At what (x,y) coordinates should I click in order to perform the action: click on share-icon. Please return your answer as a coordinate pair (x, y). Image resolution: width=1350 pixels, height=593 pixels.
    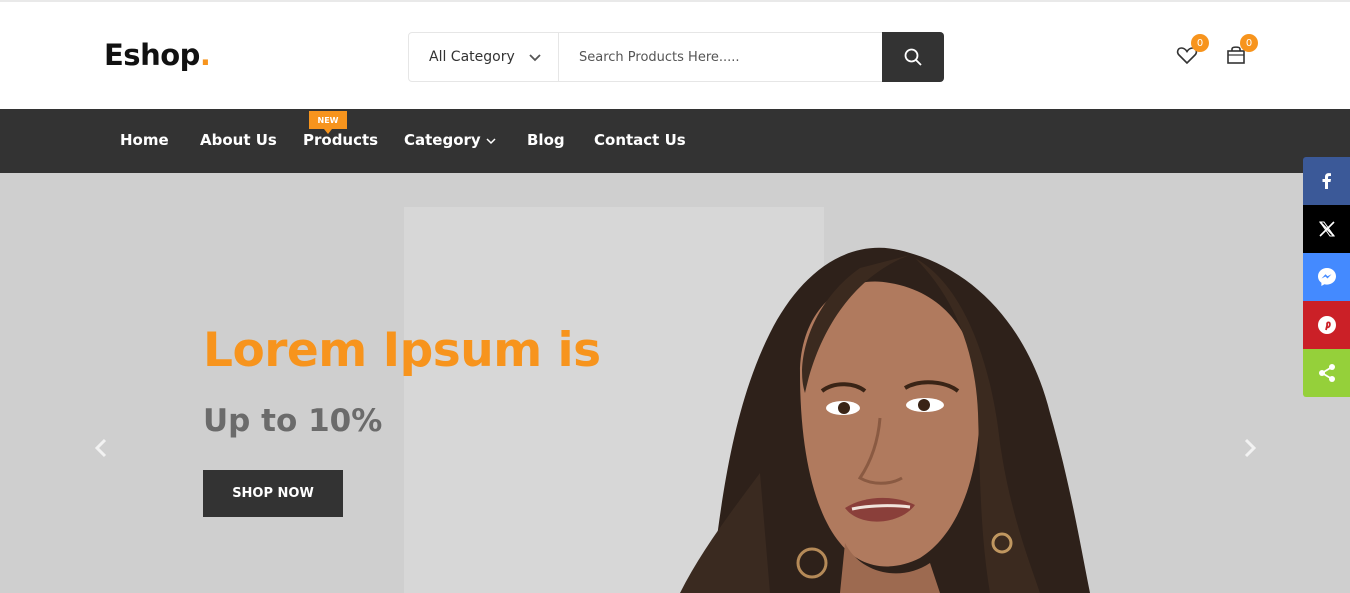
    Looking at the image, I should click on (1326, 373).